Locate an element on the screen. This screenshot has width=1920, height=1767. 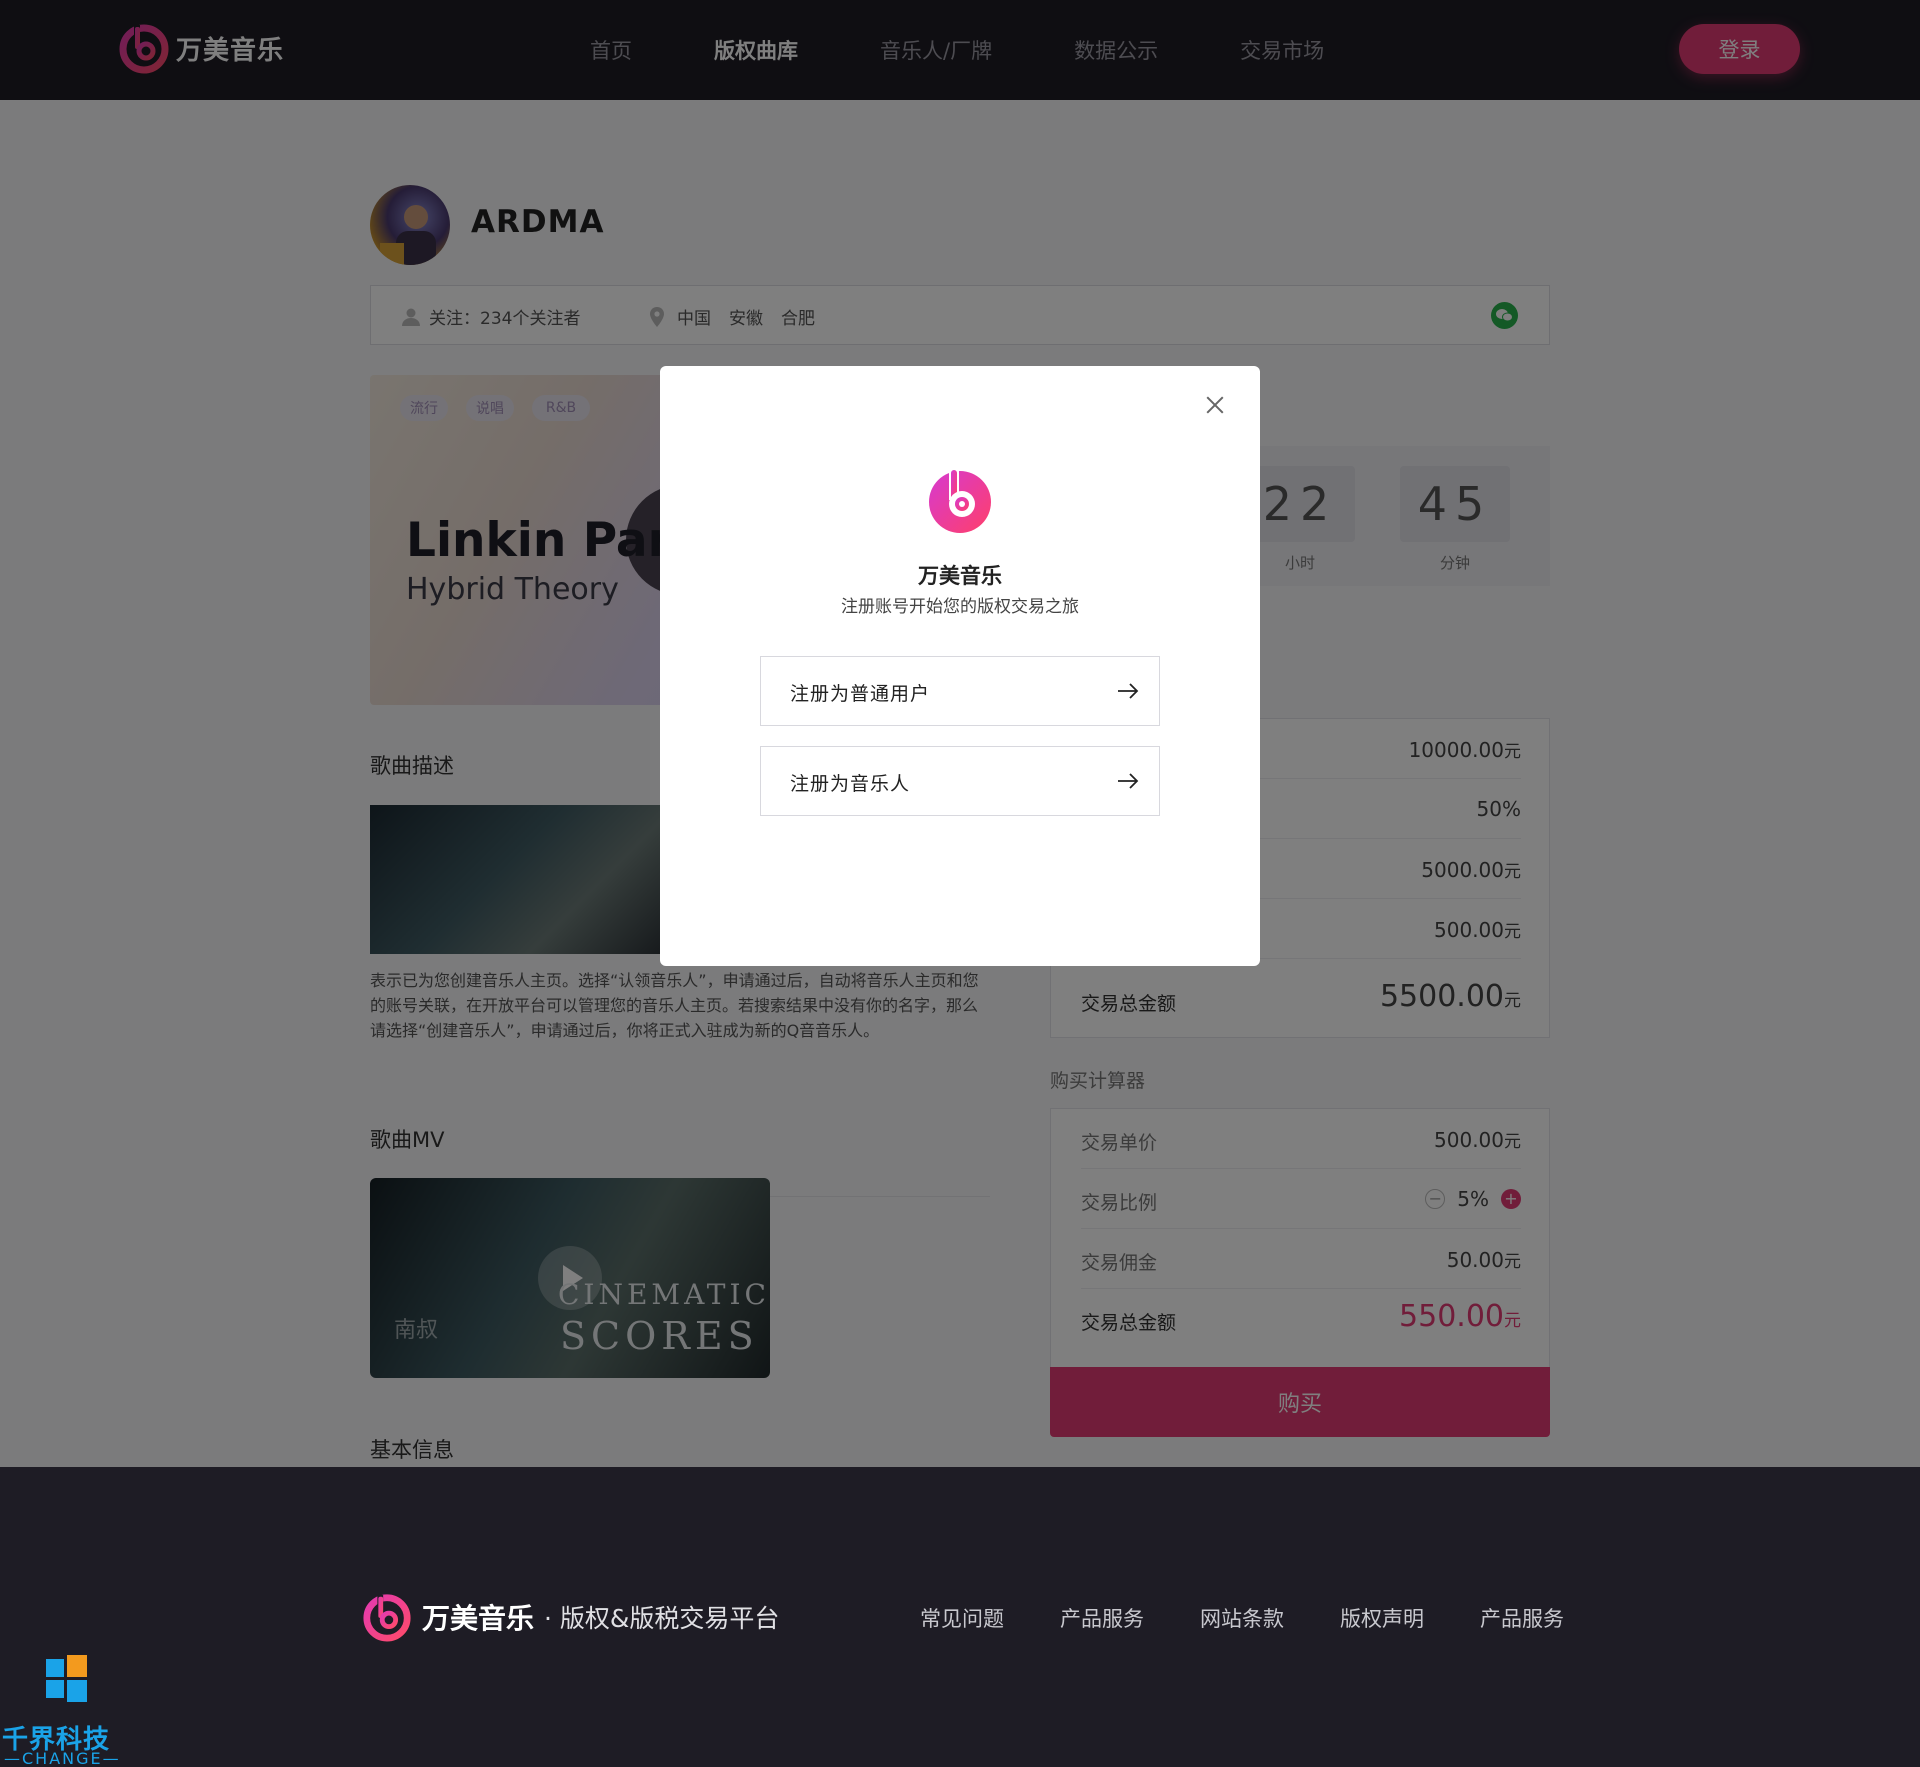
register-musician-label: 注册为音乐人 is located at coordinates (850, 784).